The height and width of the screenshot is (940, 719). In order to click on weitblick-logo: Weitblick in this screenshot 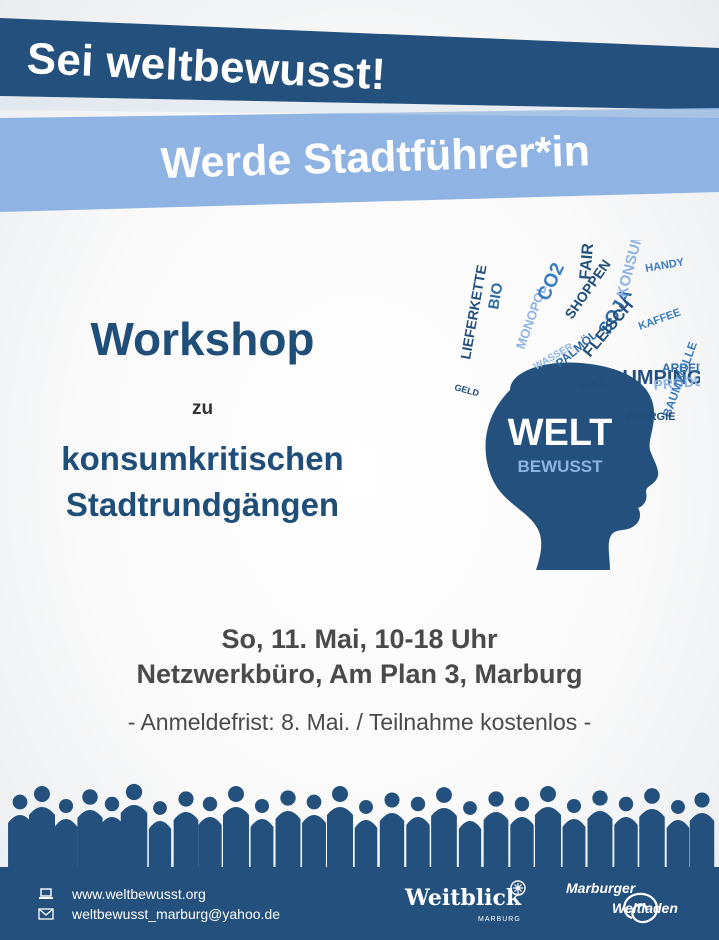, I will do `click(463, 898)`.